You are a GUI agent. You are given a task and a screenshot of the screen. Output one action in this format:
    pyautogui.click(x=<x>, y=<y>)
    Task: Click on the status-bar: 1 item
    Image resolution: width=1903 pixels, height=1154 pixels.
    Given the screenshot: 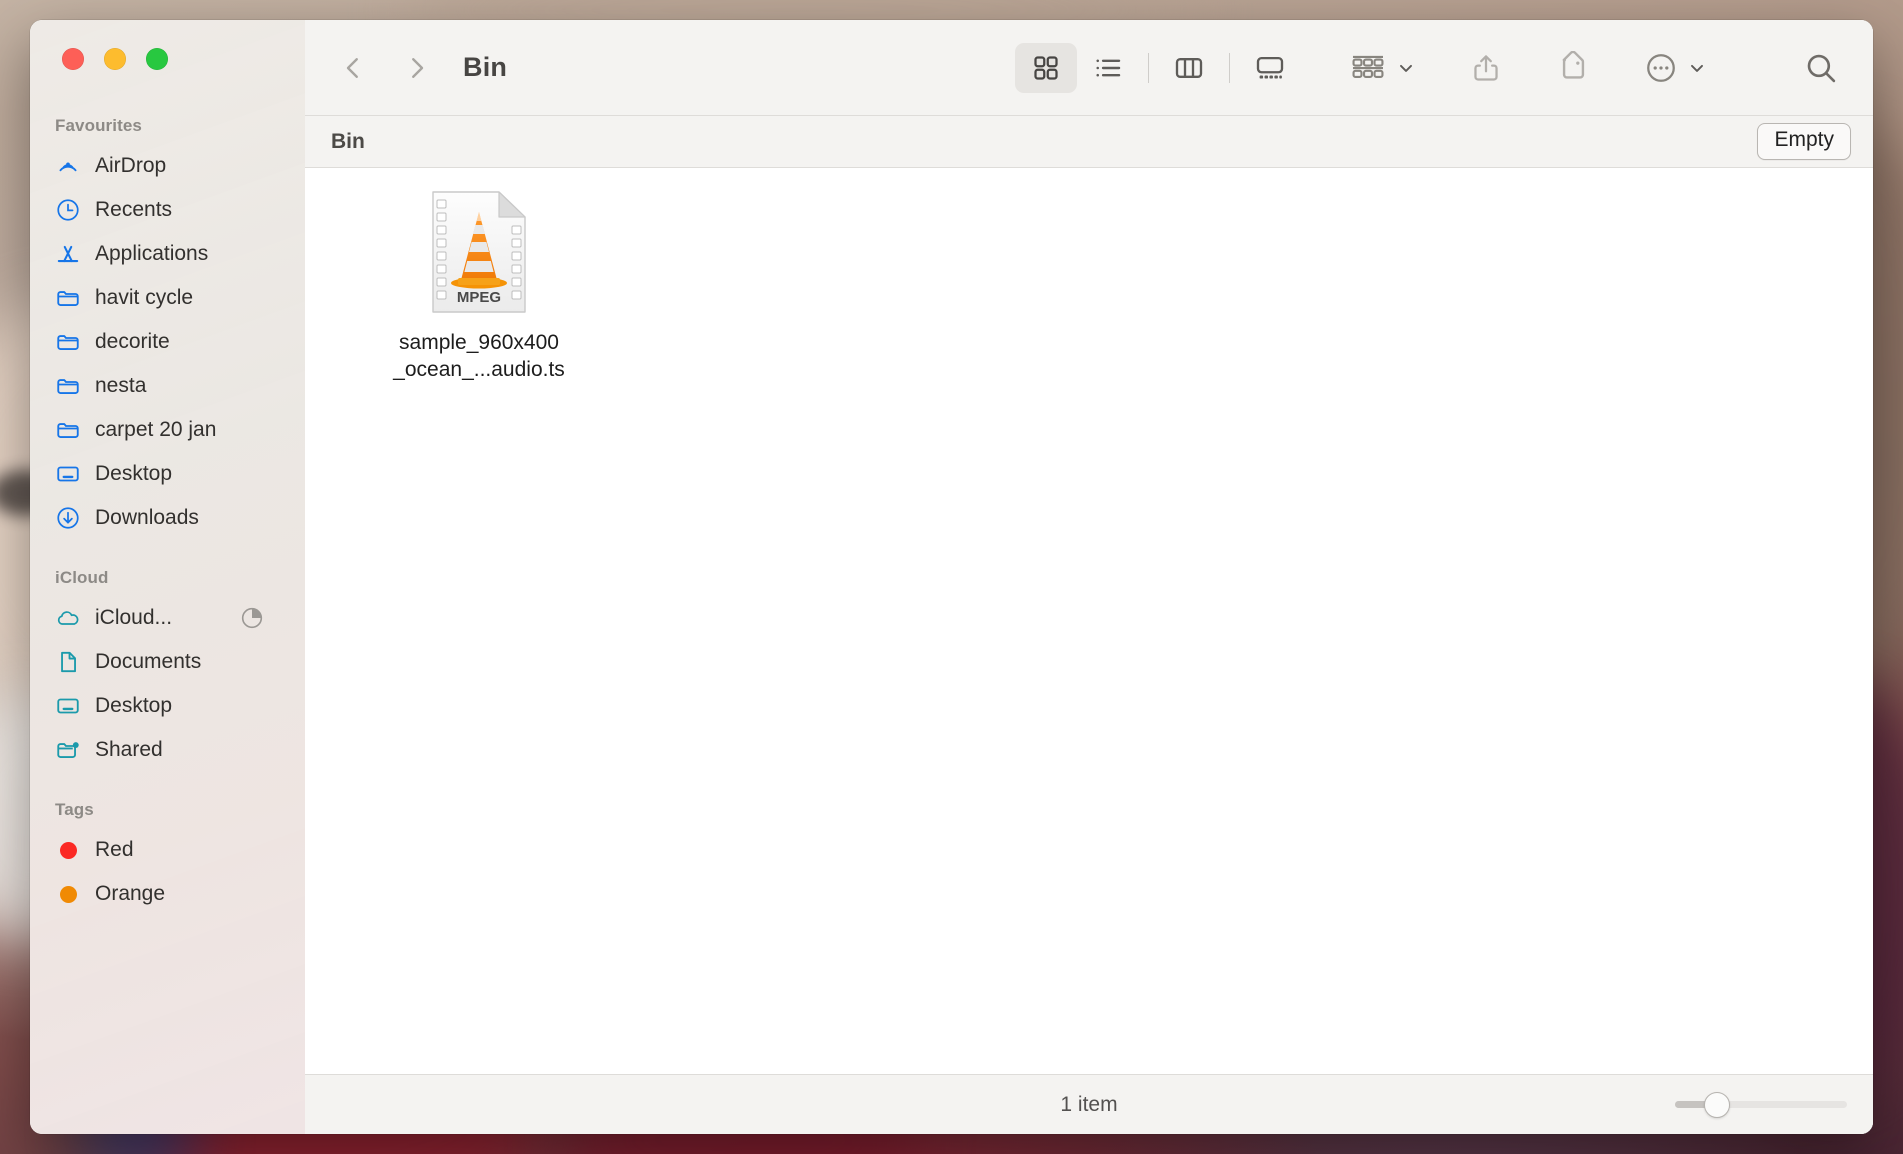 What is the action you would take?
    pyautogui.click(x=1089, y=1104)
    